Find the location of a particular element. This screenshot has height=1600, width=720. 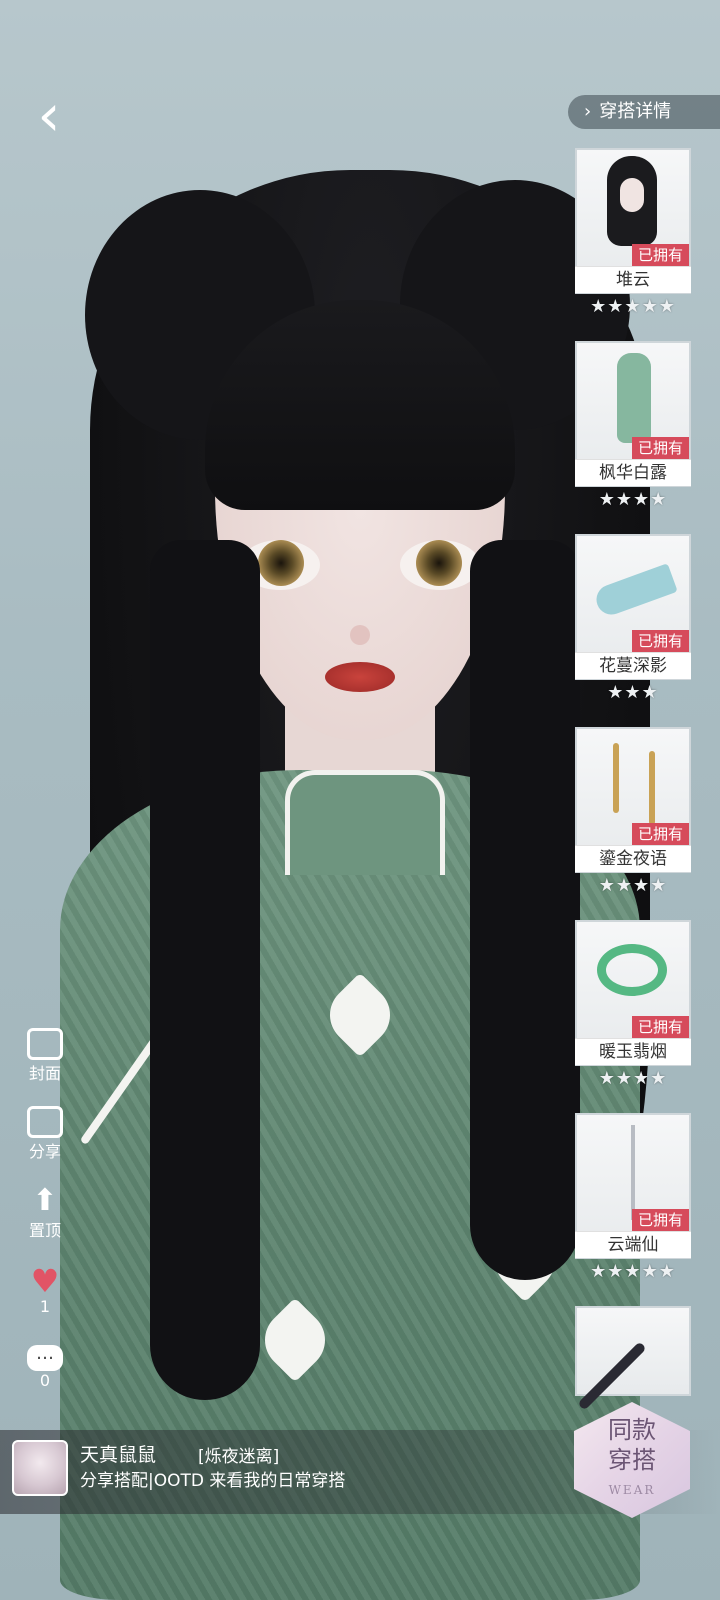

item-card-hair: 已拥有 堆云 ★★★★★ is located at coordinates (633, 233).